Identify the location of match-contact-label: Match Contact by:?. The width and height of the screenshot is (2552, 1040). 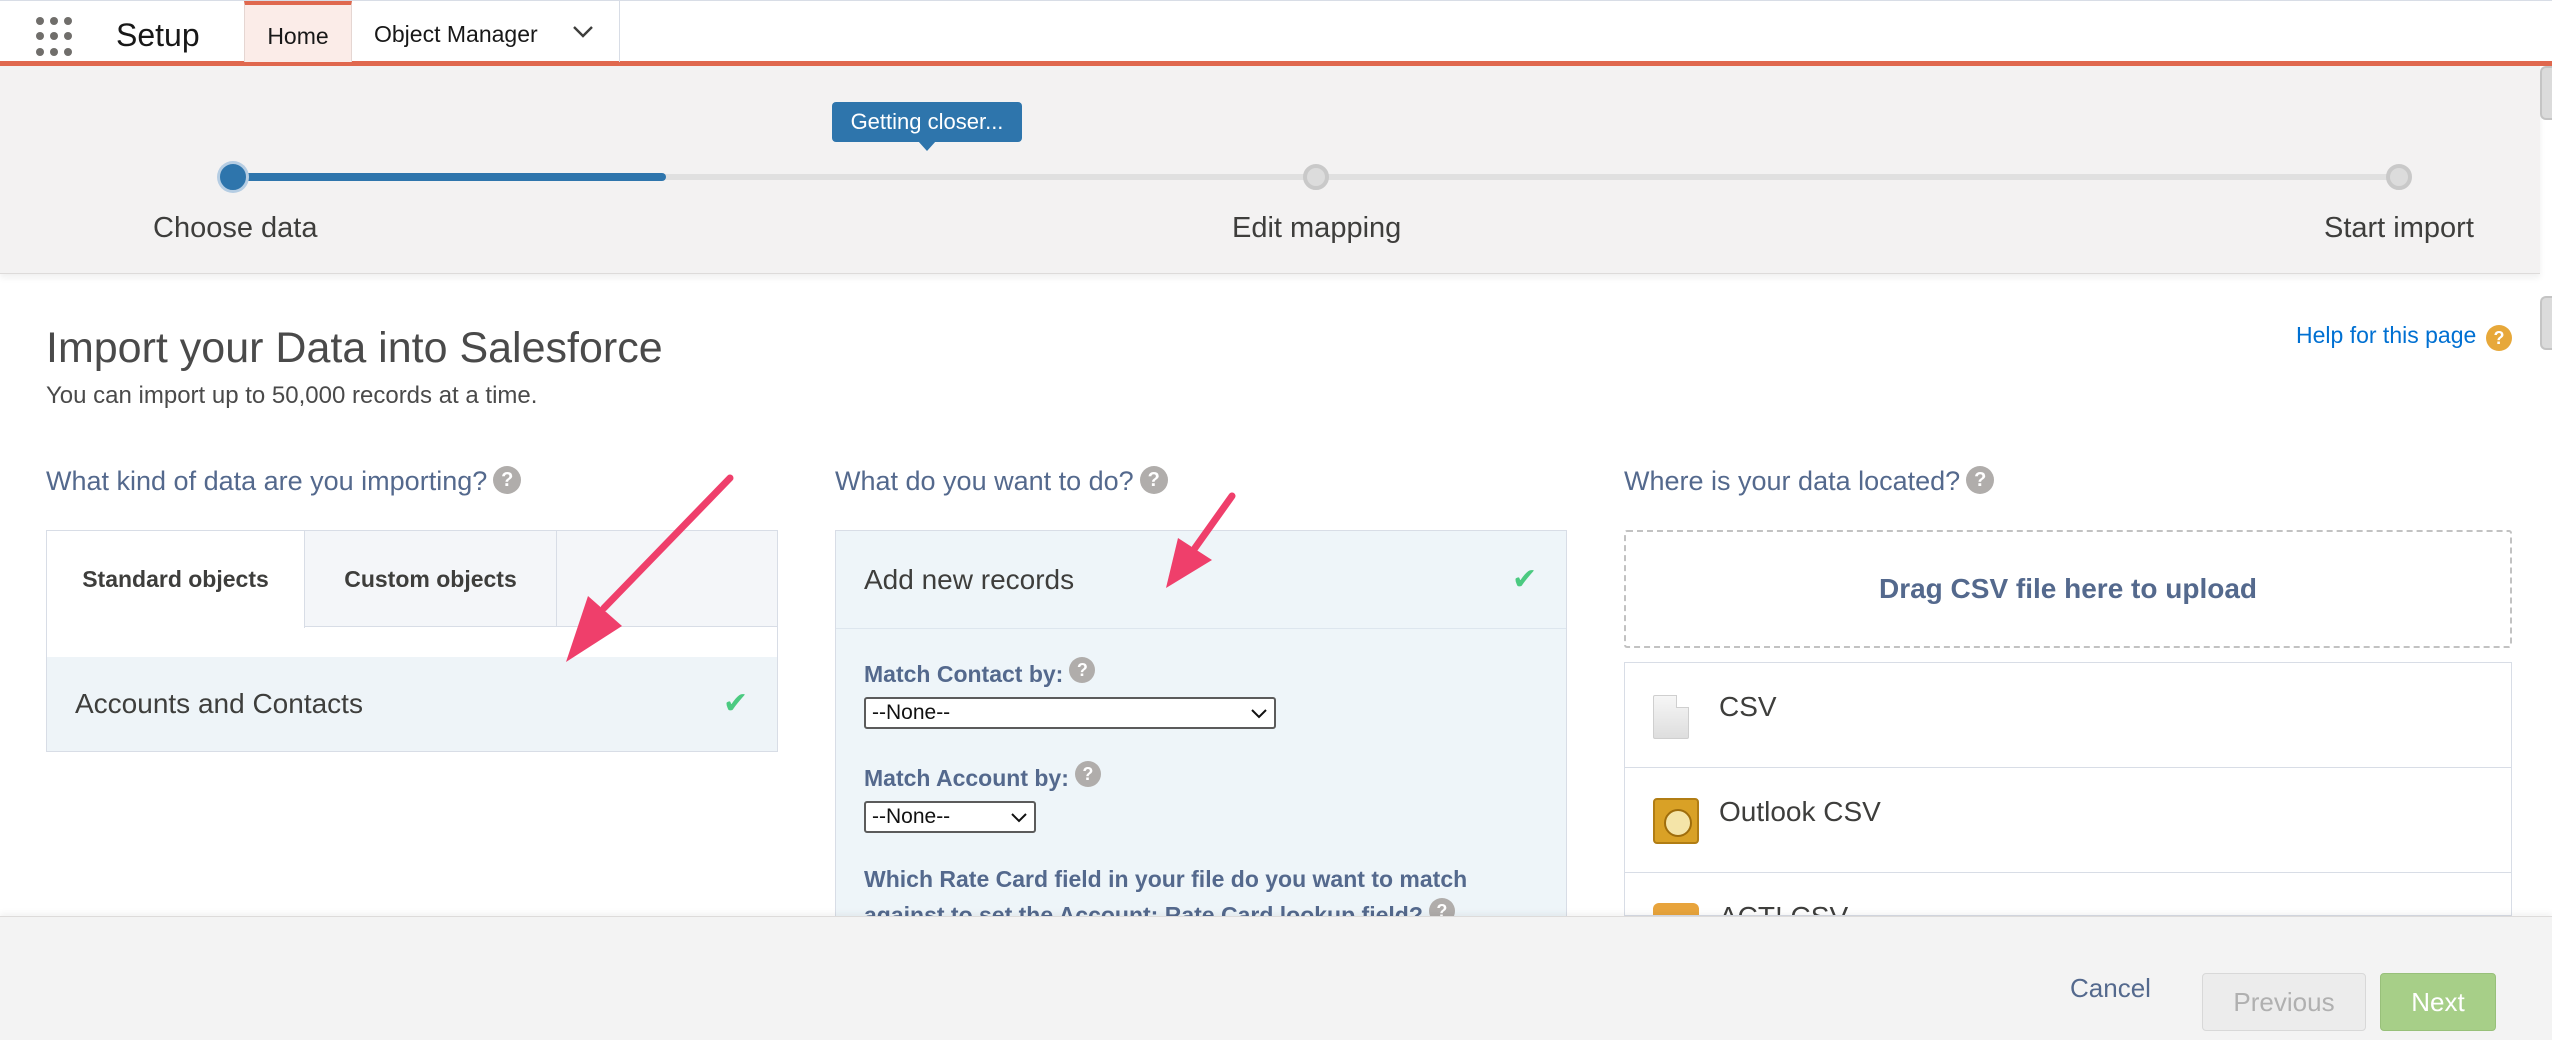
(980, 672).